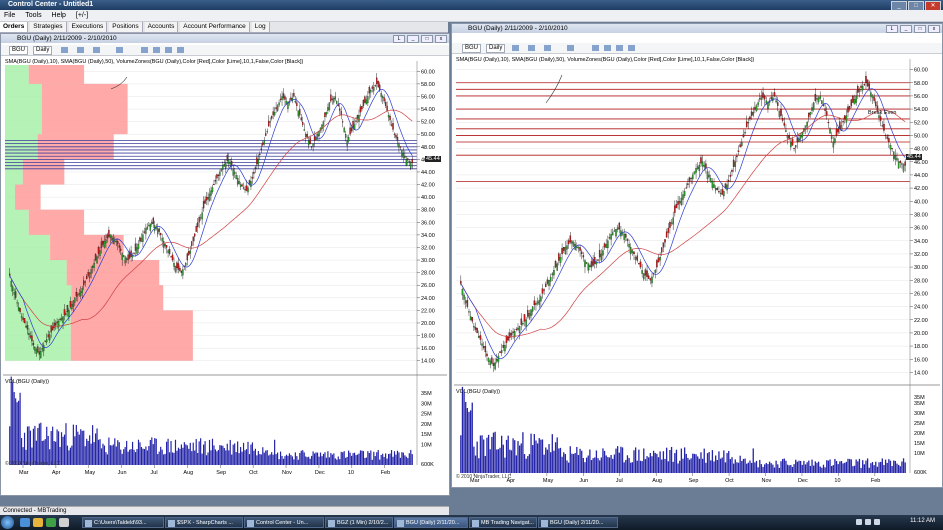  I want to click on tray-volume-icon, so click(868, 522).